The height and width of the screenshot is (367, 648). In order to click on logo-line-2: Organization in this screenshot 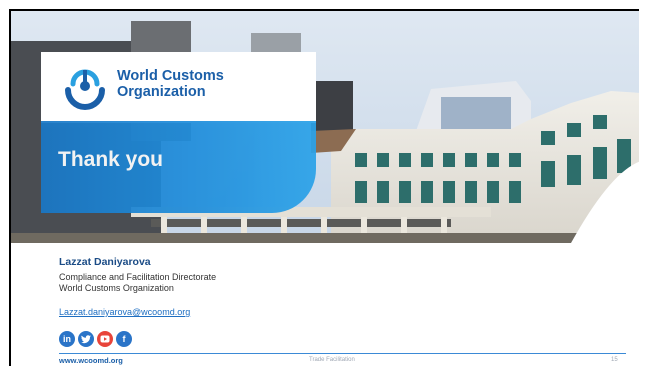, I will do `click(161, 92)`.